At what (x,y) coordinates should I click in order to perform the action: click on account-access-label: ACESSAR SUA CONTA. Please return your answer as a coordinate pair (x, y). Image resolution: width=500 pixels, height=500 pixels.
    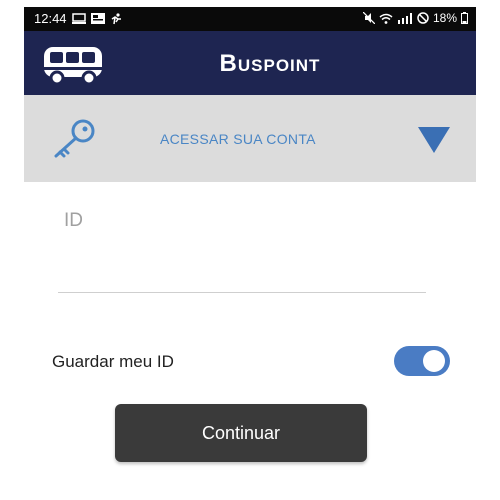
    Looking at the image, I should click on (238, 139).